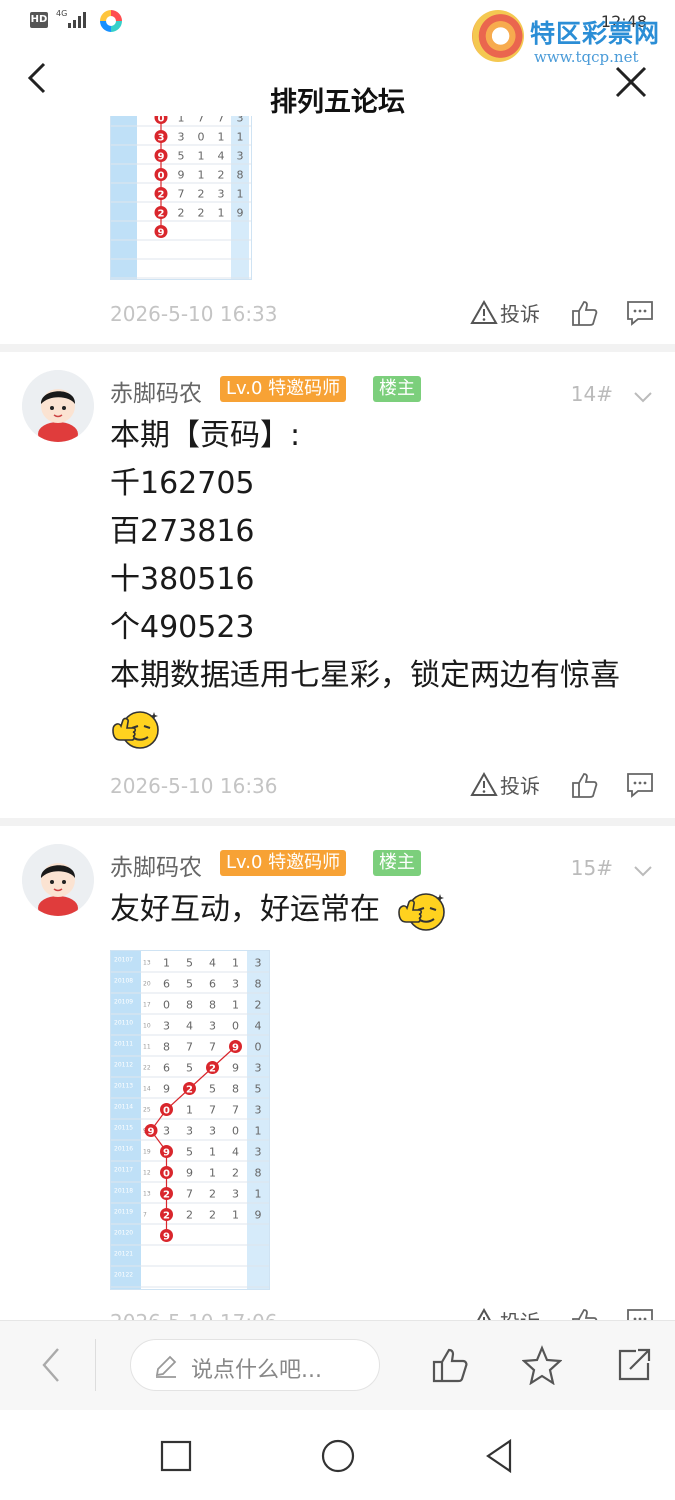  I want to click on post-time: 2026-5-10 16:33, so click(194, 314).